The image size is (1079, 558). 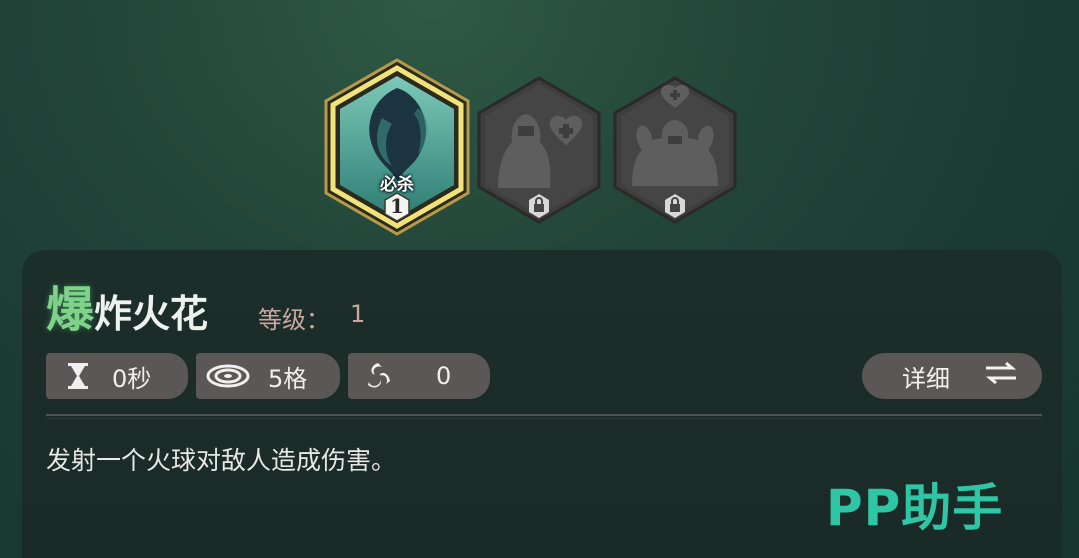 I want to click on cooldown-value: 0秒, so click(x=132, y=378).